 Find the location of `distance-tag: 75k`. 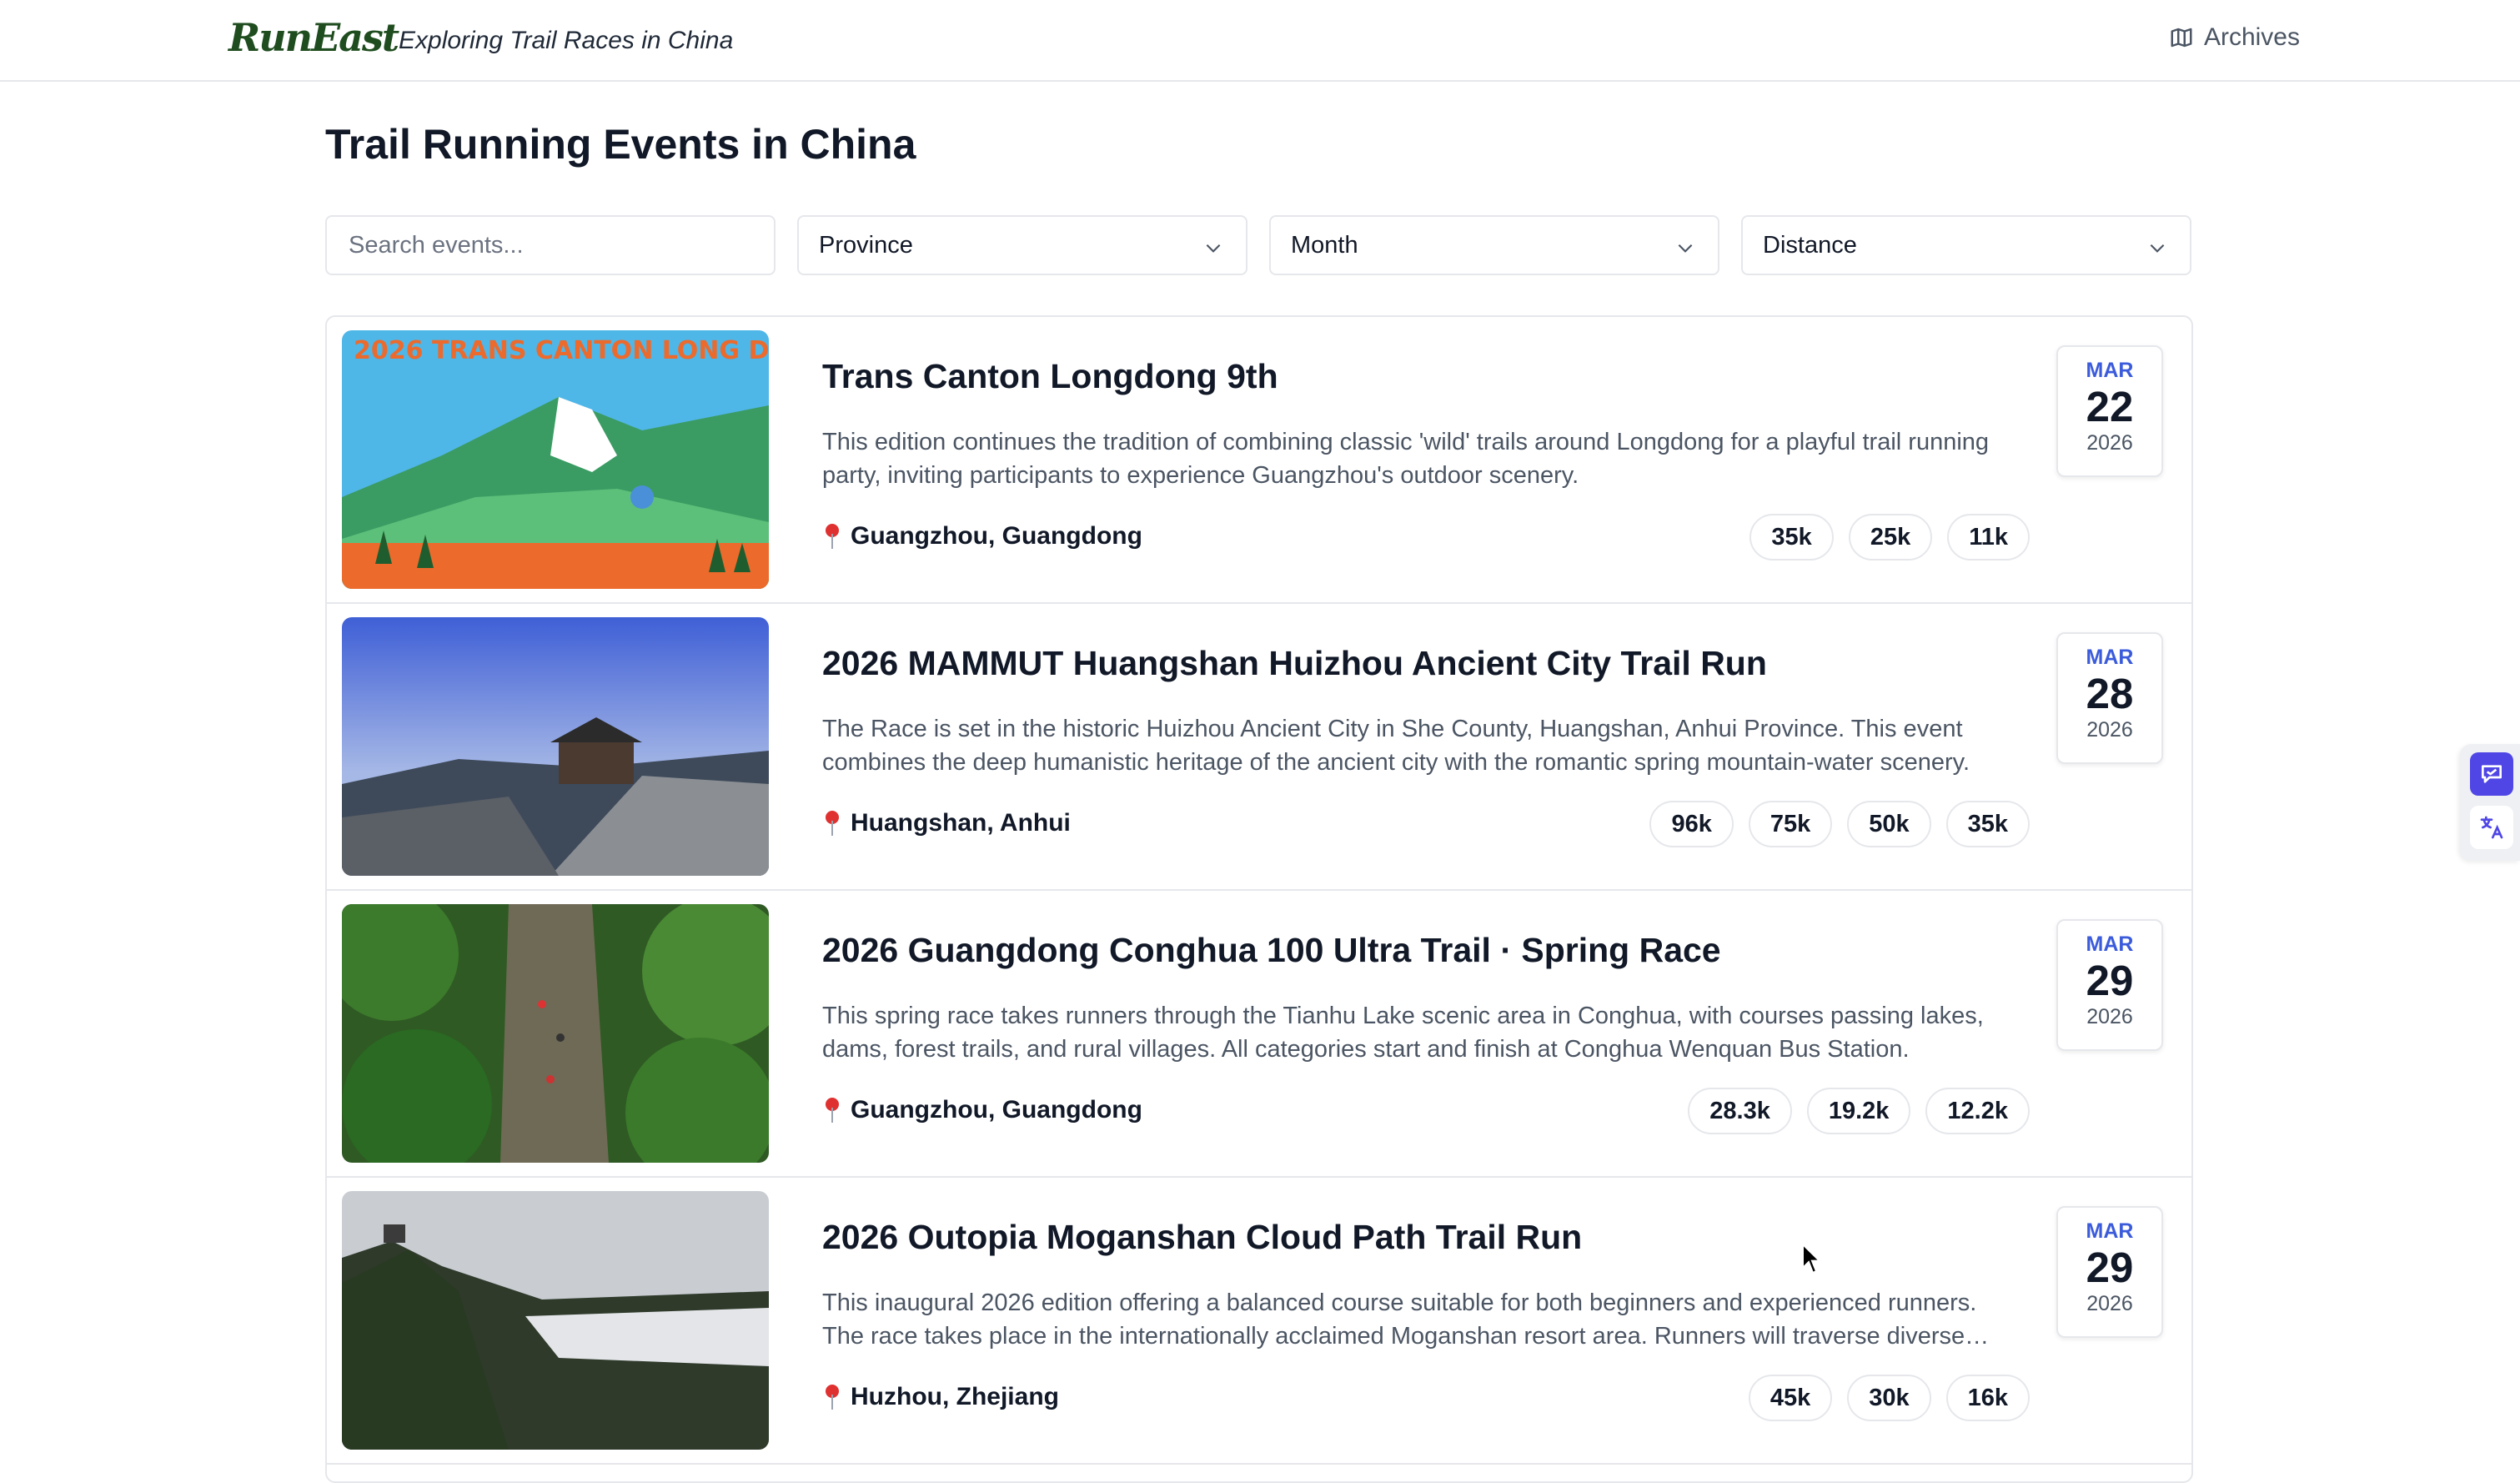

distance-tag: 75k is located at coordinates (1790, 824).